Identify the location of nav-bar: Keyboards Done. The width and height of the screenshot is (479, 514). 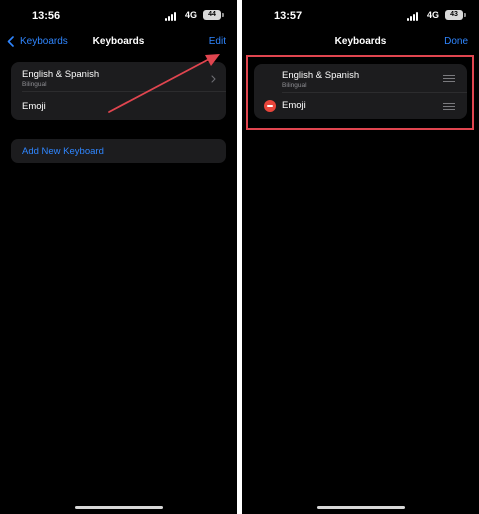
(360, 42).